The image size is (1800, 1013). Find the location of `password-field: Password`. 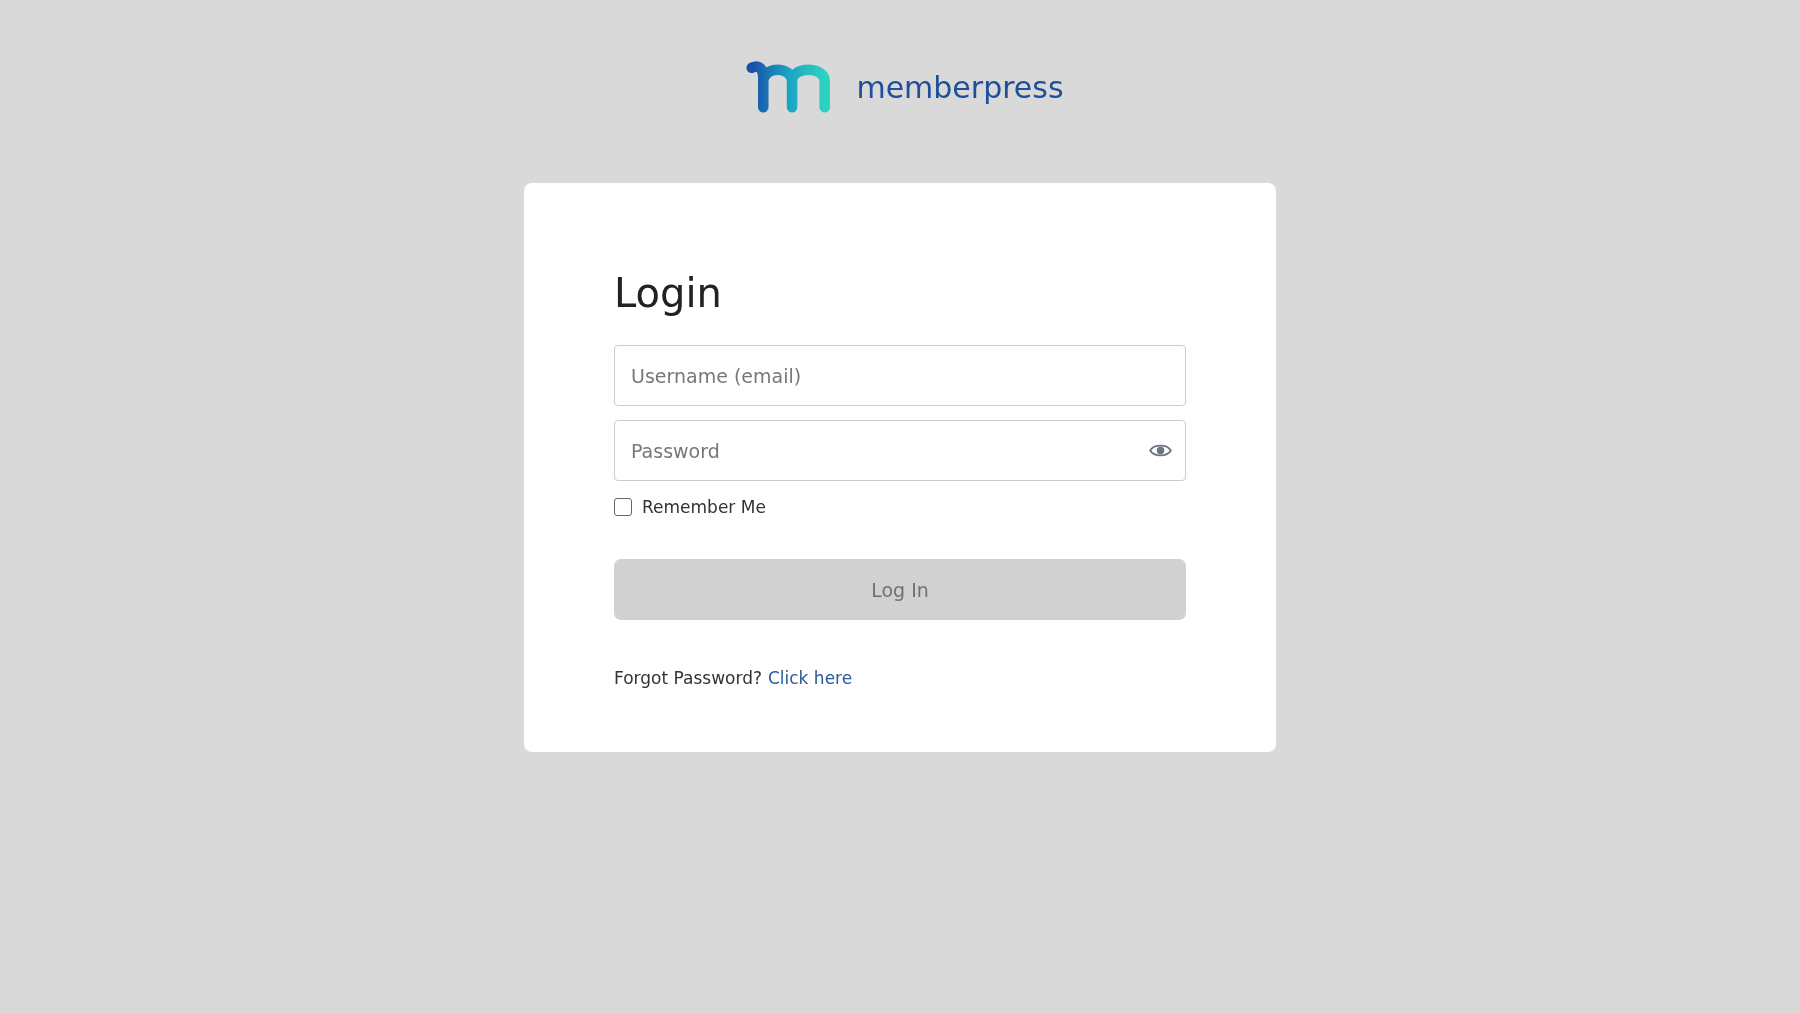

password-field: Password is located at coordinates (900, 450).